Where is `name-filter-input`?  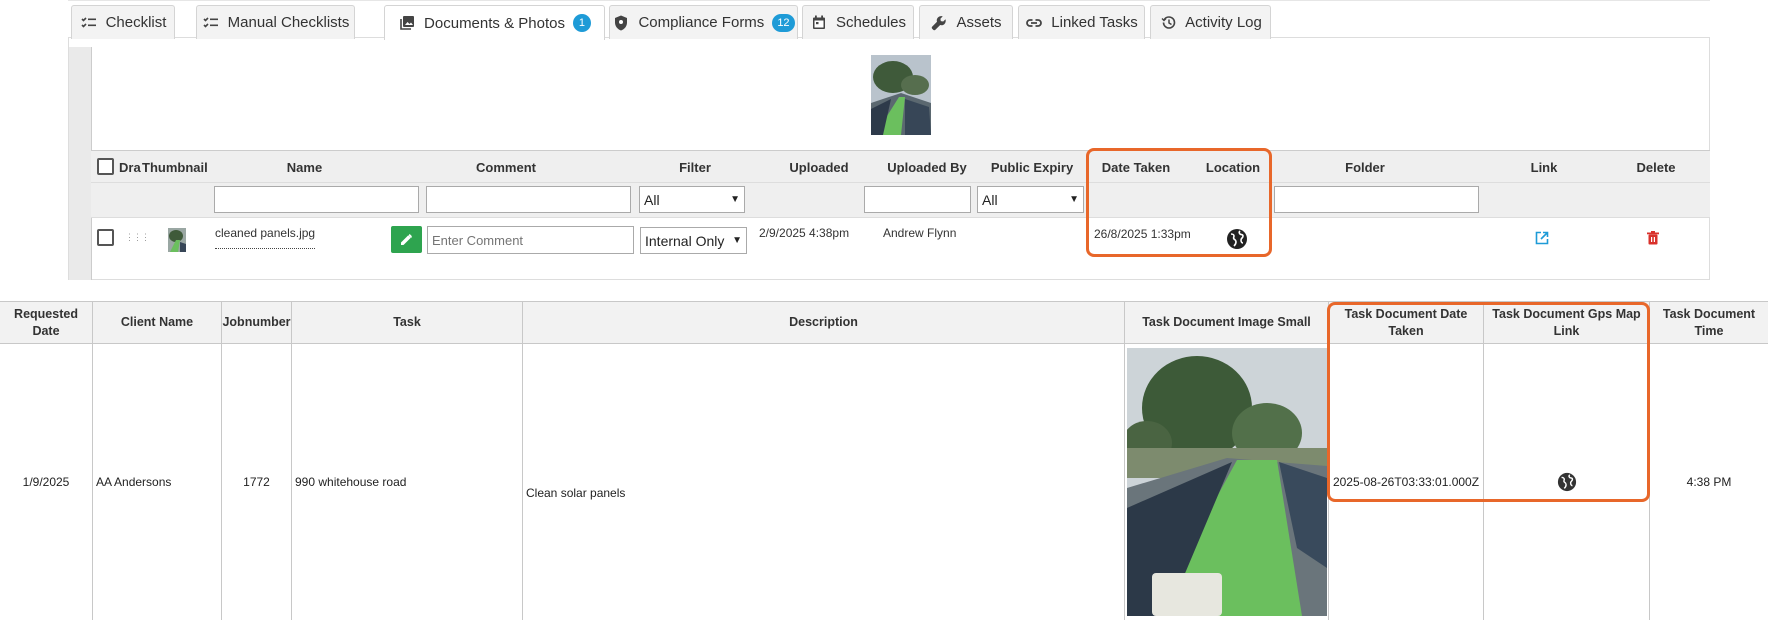 name-filter-input is located at coordinates (316, 199).